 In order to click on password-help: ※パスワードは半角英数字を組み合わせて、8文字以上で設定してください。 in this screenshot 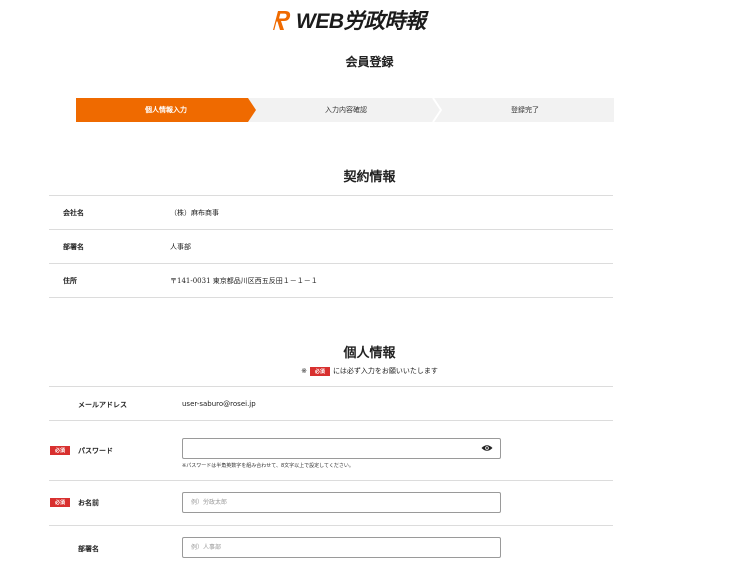, I will do `click(268, 466)`.